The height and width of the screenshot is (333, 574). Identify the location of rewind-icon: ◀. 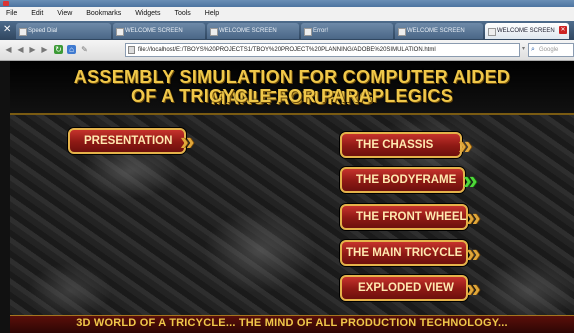
(20, 49).